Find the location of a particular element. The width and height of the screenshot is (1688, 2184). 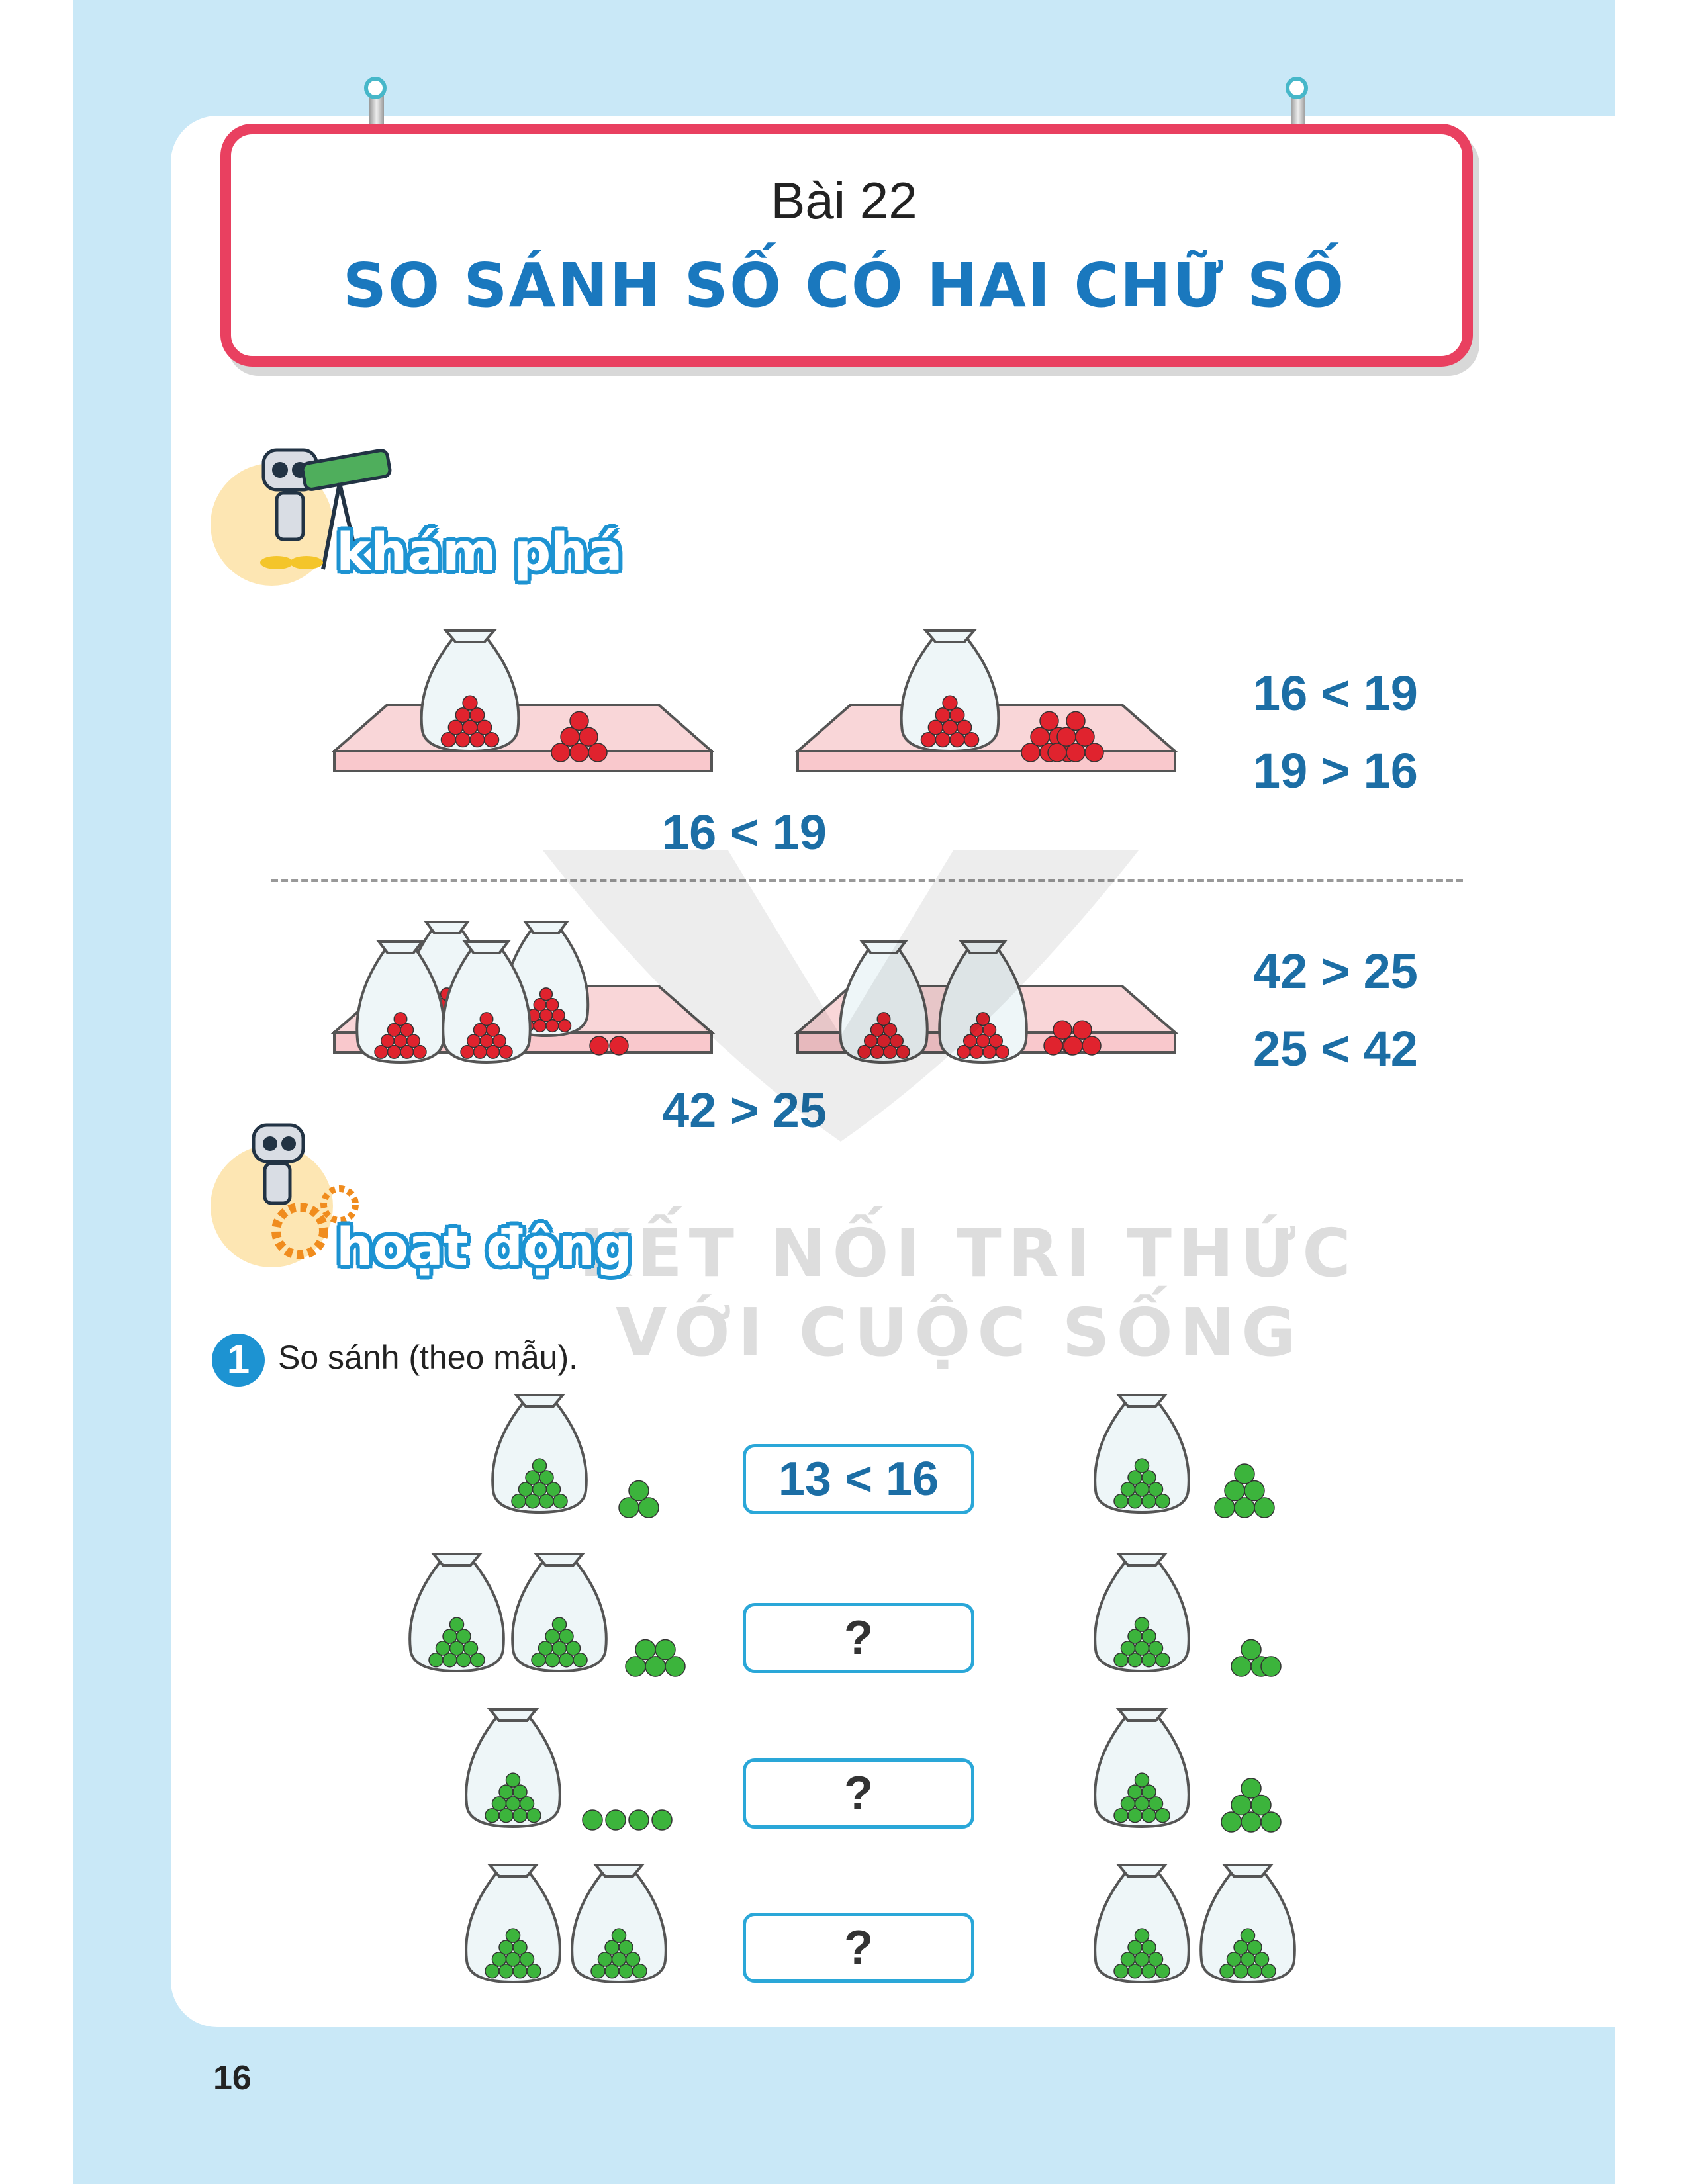

watermark-logo-icon is located at coordinates (841, 996).